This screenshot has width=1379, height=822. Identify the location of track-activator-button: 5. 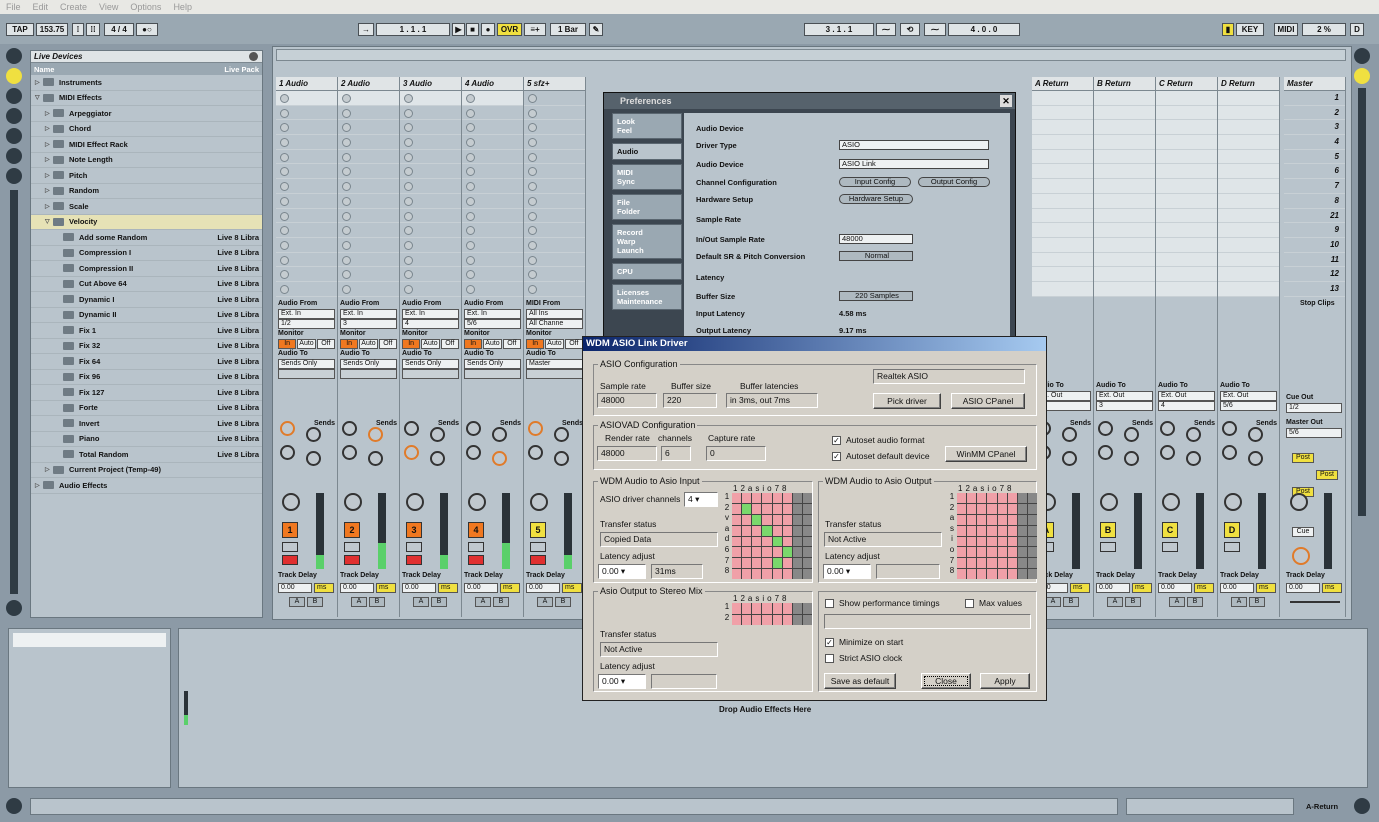
(538, 530).